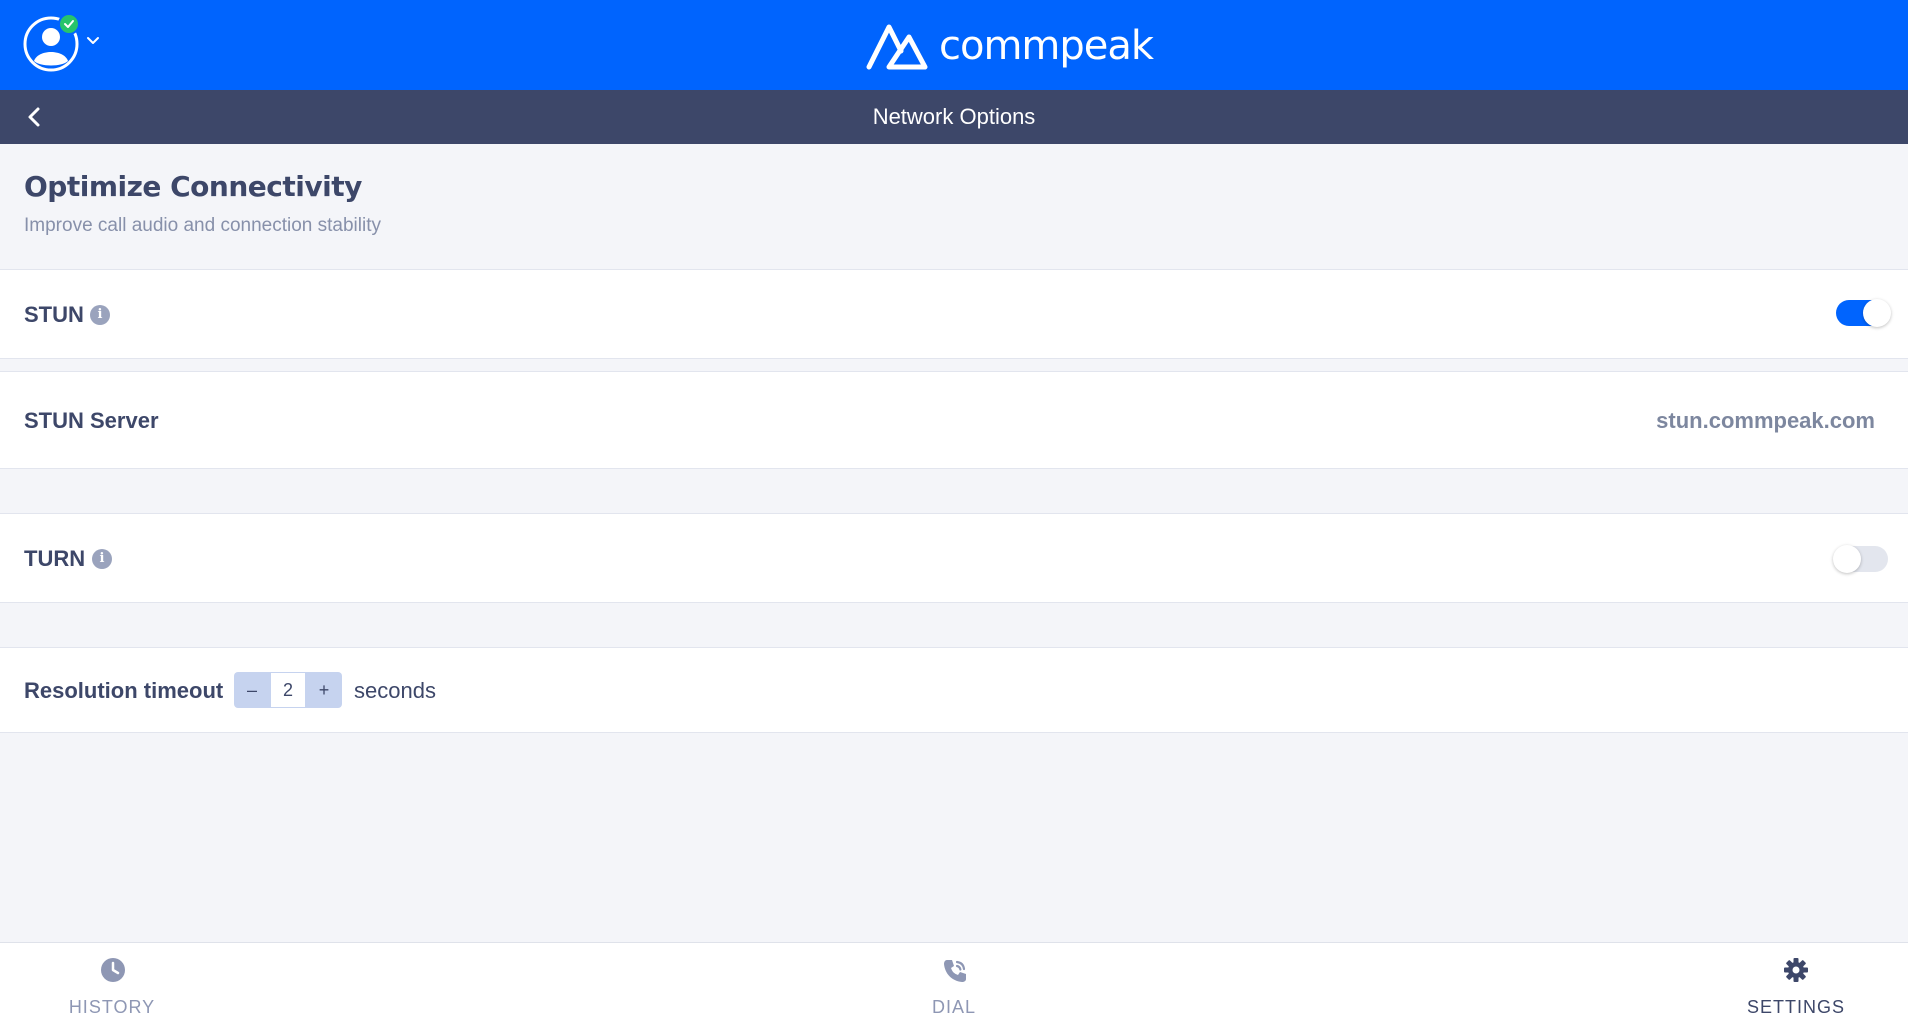 The width and height of the screenshot is (1908, 1022). Describe the element at coordinates (955, 971) in the screenshot. I see `phone-icon` at that location.